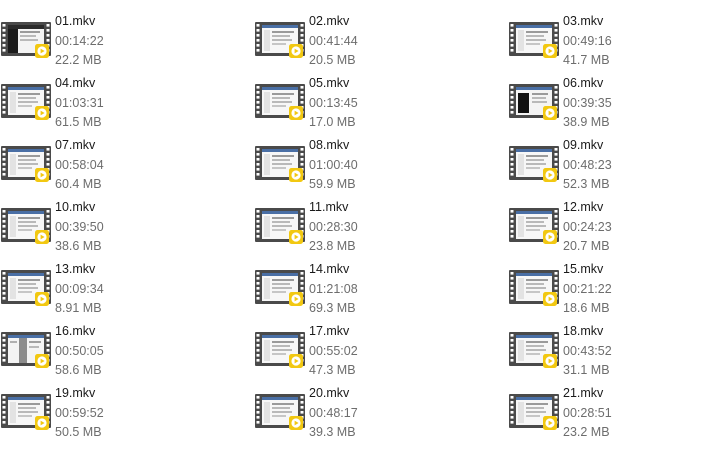 This screenshot has width=724, height=468. What do you see at coordinates (79, 226) in the screenshot?
I see `file-duration: 00:39:50` at bounding box center [79, 226].